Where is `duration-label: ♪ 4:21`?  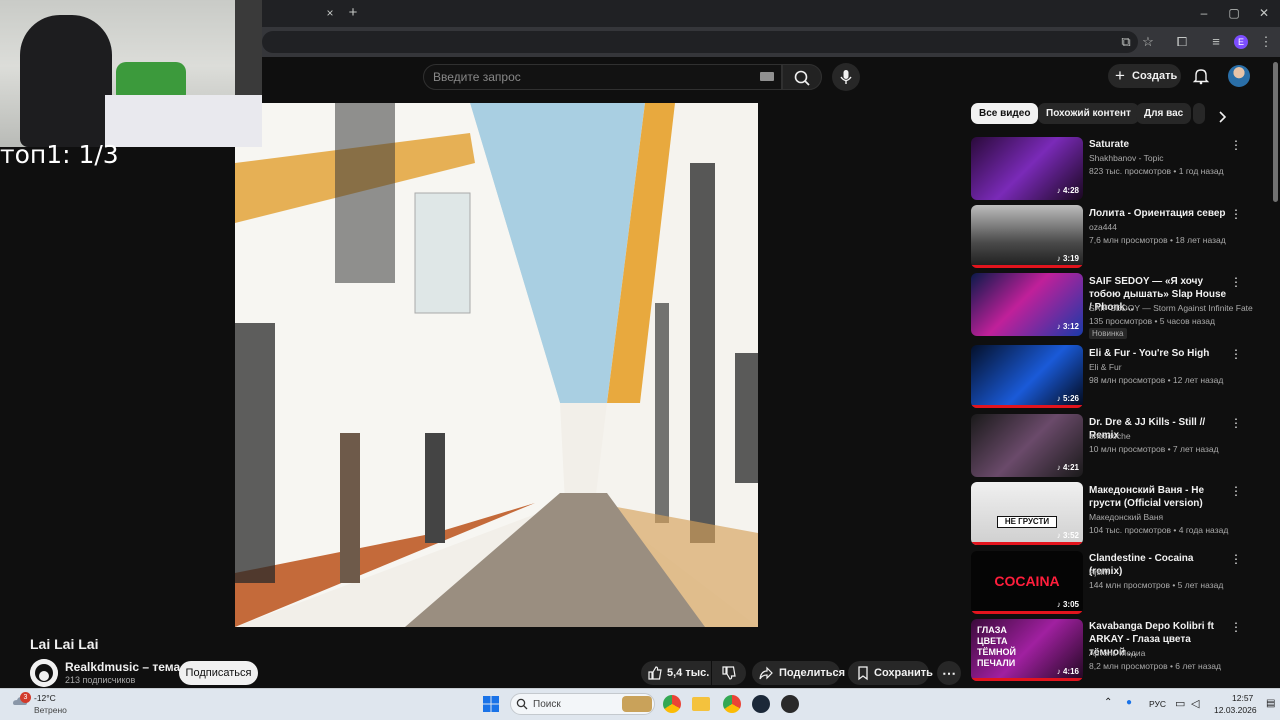 duration-label: ♪ 4:21 is located at coordinates (1067, 467).